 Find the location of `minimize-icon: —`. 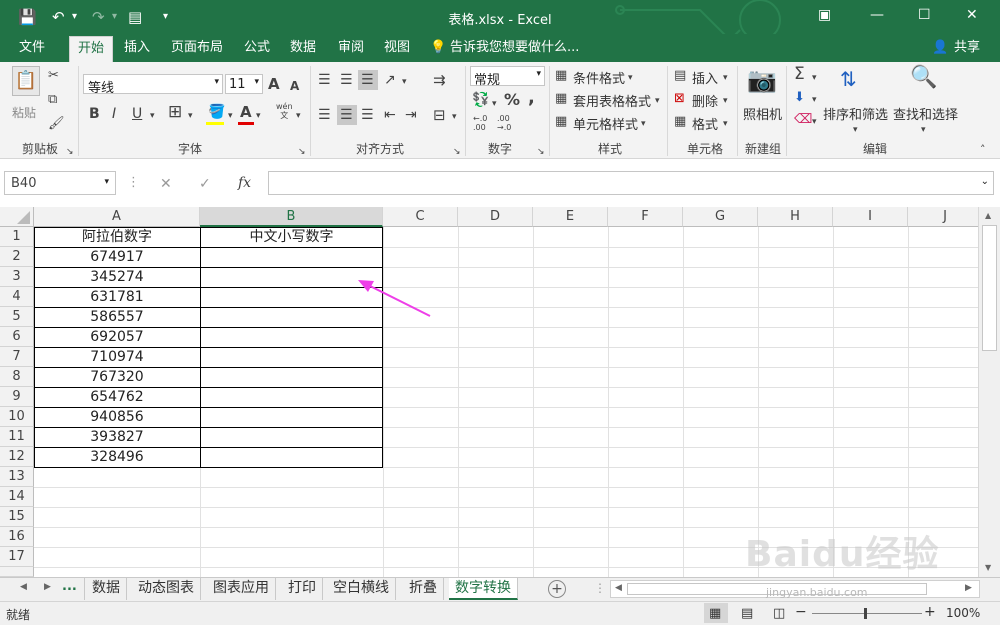

minimize-icon: — is located at coordinates (877, 15).